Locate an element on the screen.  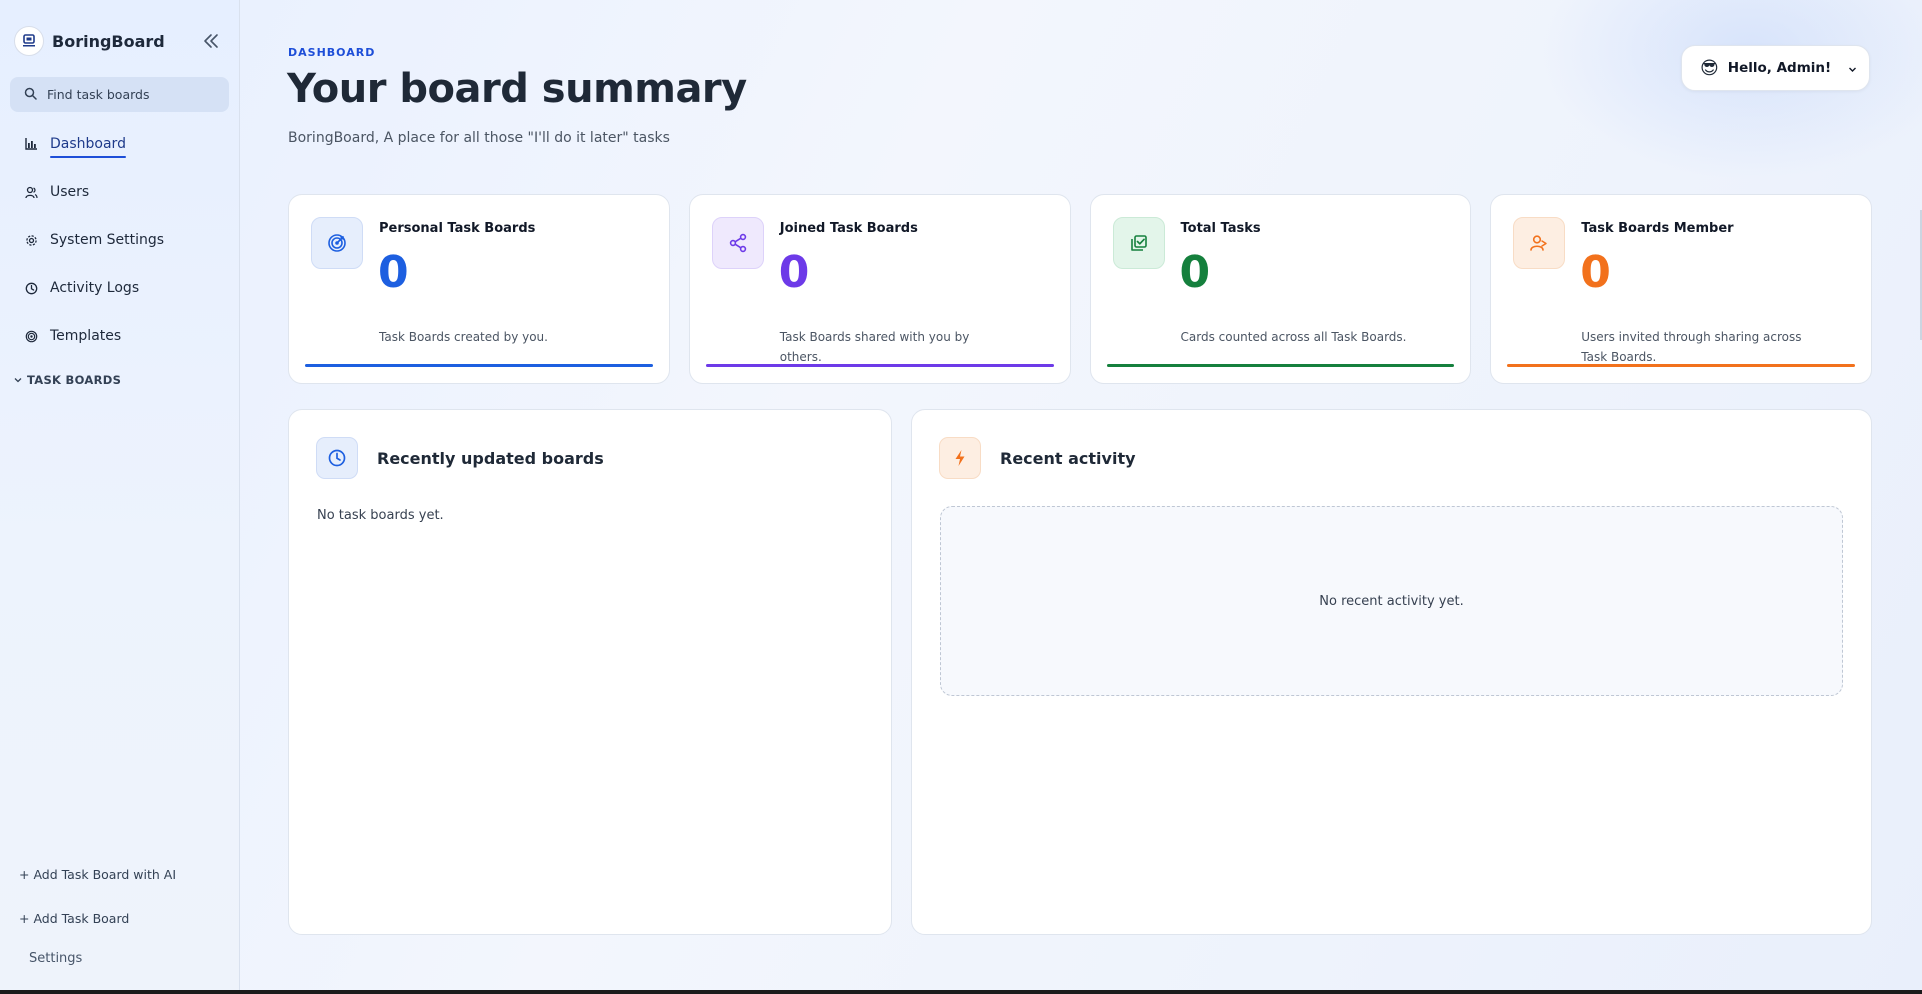
panel-title: Recent activity is located at coordinates (1068, 458).